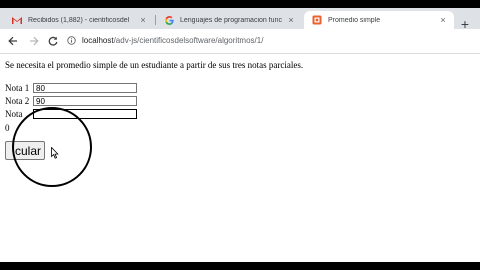  Describe the element at coordinates (17, 20) in the screenshot. I see `gmail-icon` at that location.